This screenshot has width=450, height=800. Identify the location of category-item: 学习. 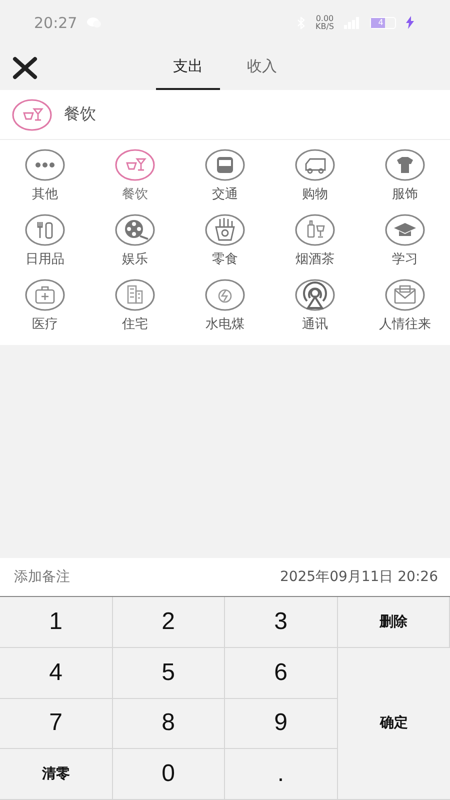
(405, 243).